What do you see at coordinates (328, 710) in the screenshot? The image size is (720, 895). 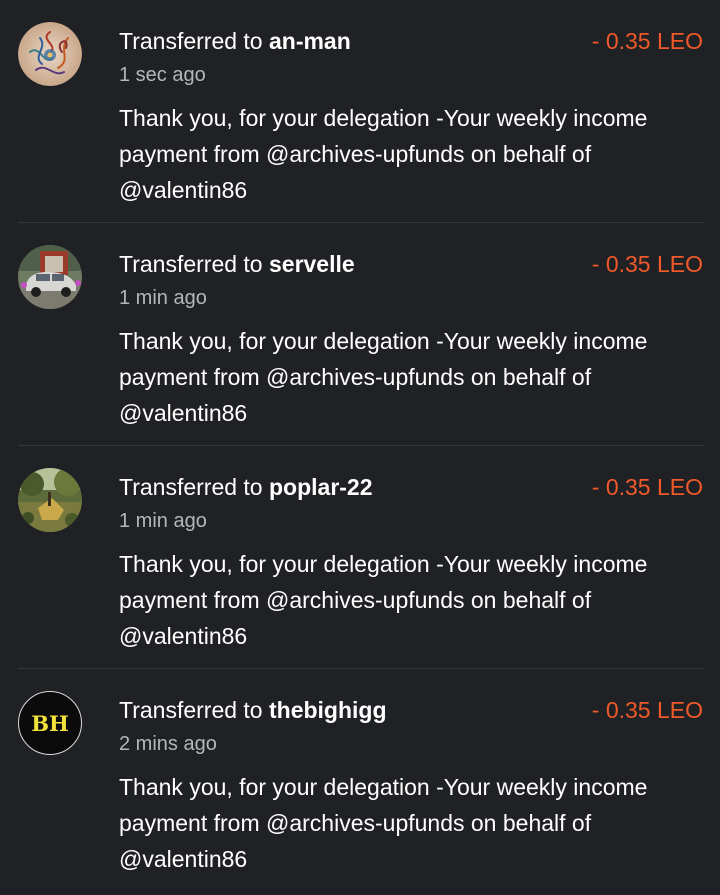 I see `recipient-username: thebighigg` at bounding box center [328, 710].